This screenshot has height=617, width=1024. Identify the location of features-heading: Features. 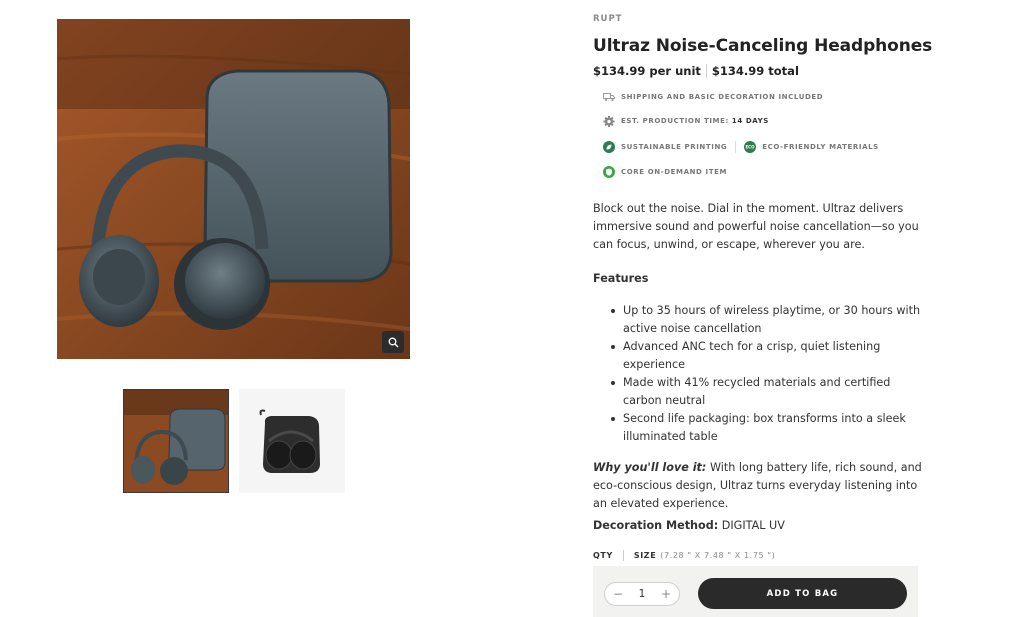
(621, 278).